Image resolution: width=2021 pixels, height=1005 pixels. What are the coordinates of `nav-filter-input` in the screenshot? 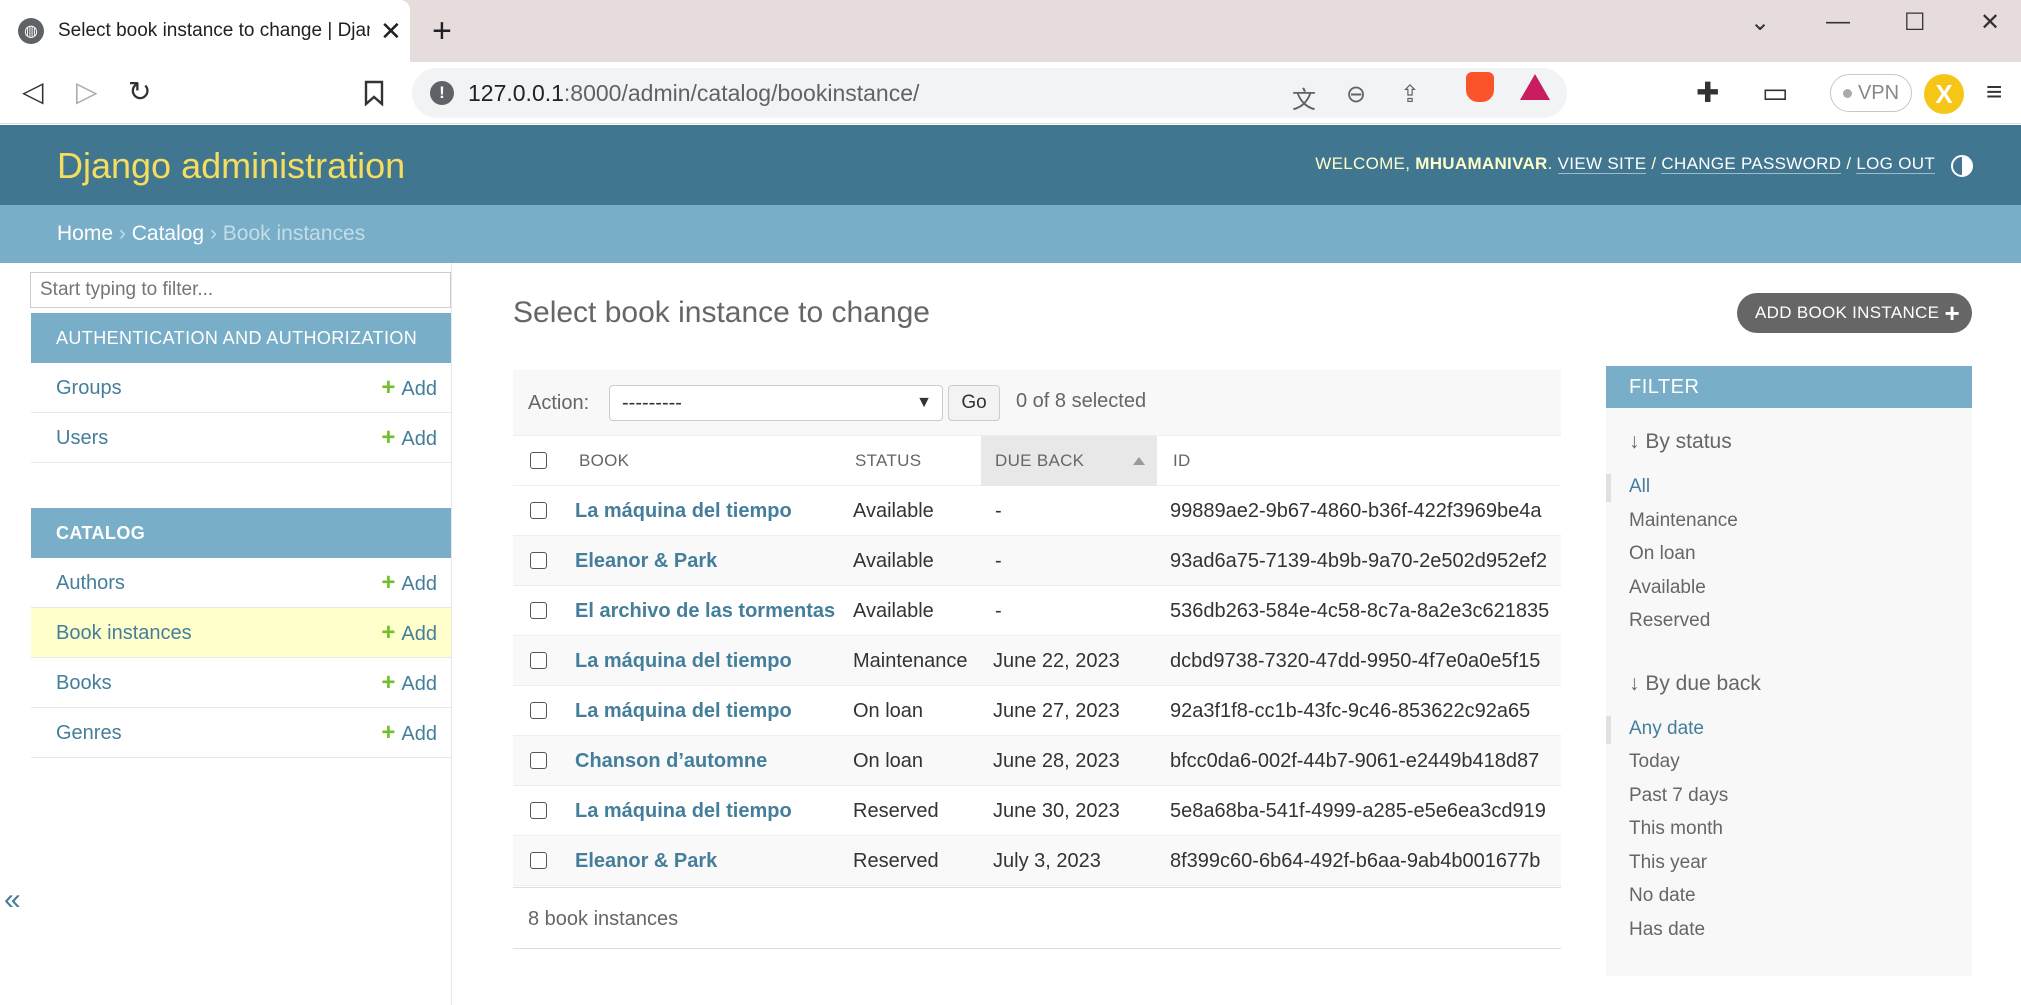 It's located at (240, 290).